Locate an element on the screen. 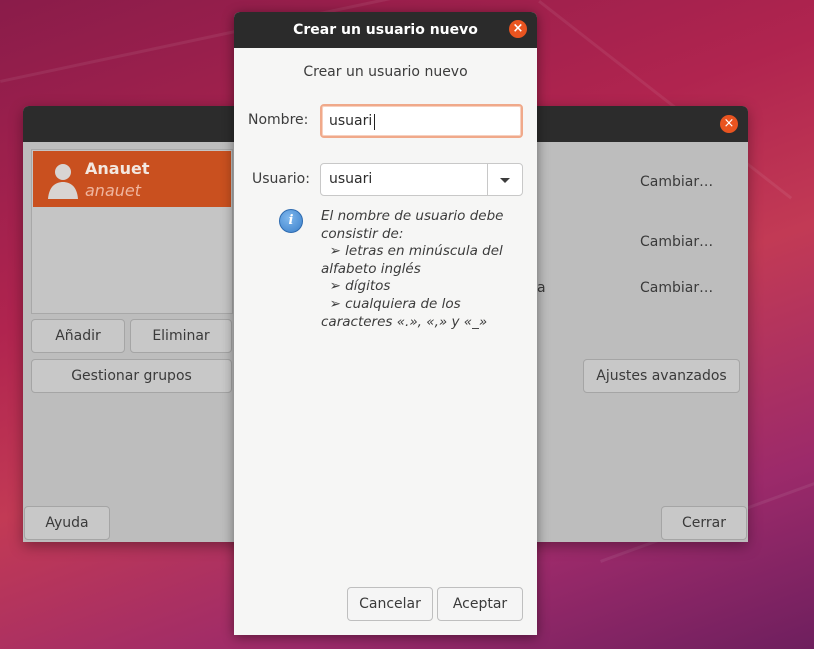  hint-line: ➢ dígitos is located at coordinates (356, 286).